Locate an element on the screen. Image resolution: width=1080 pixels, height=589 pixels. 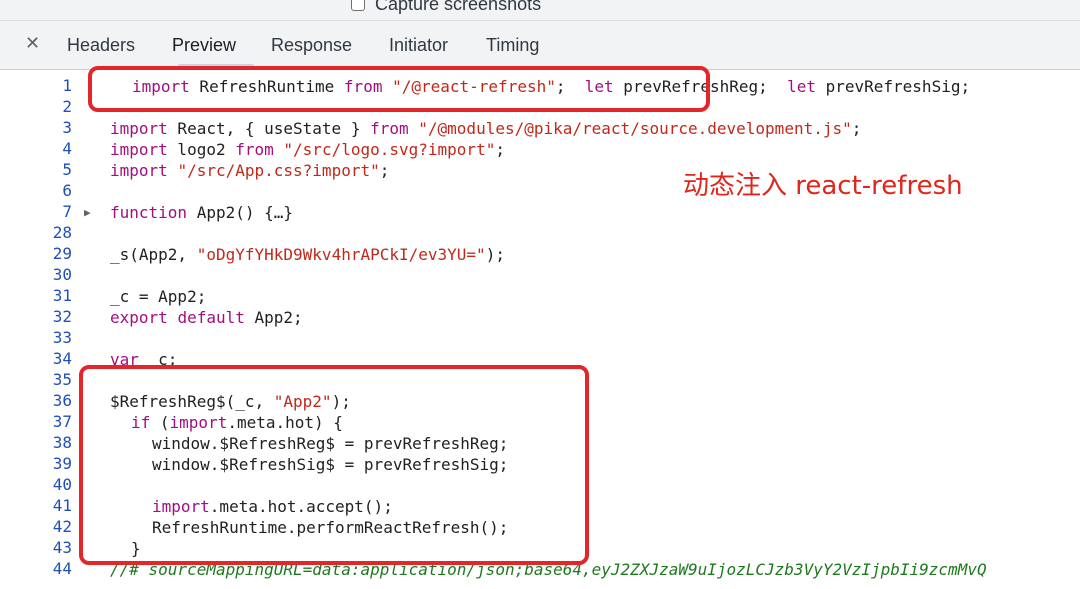
capture-screenshots-checkbox is located at coordinates (358, 5).